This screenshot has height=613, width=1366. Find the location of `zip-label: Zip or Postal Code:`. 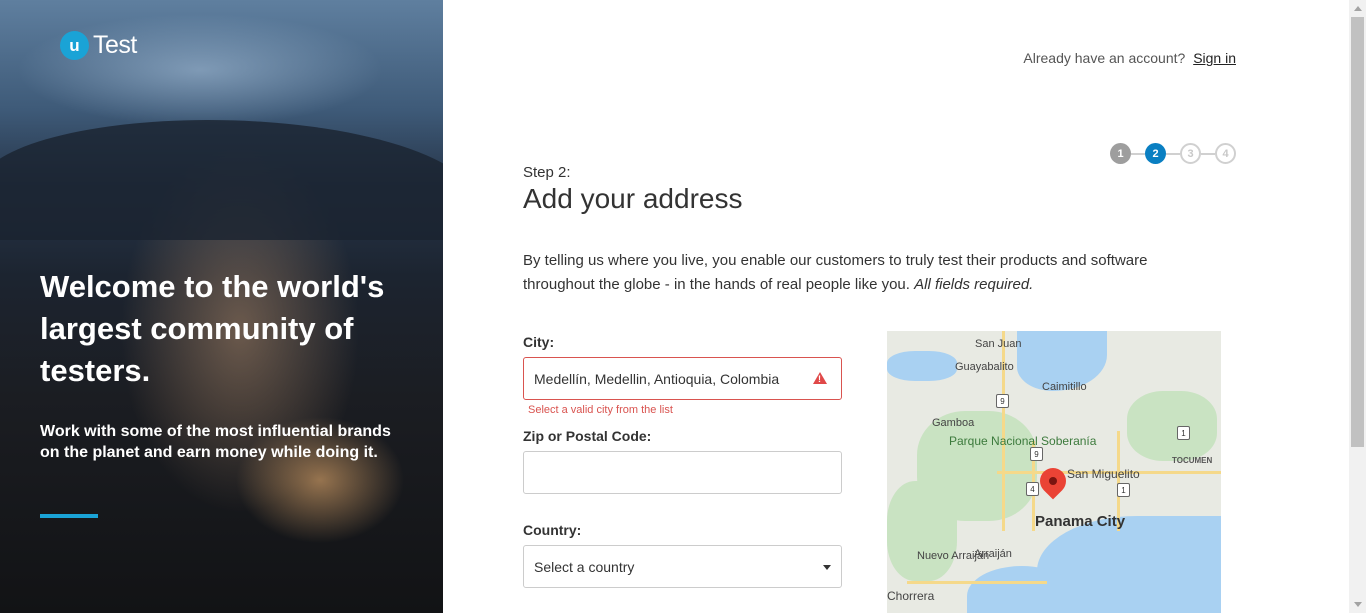

zip-label: Zip or Postal Code: is located at coordinates (587, 436).